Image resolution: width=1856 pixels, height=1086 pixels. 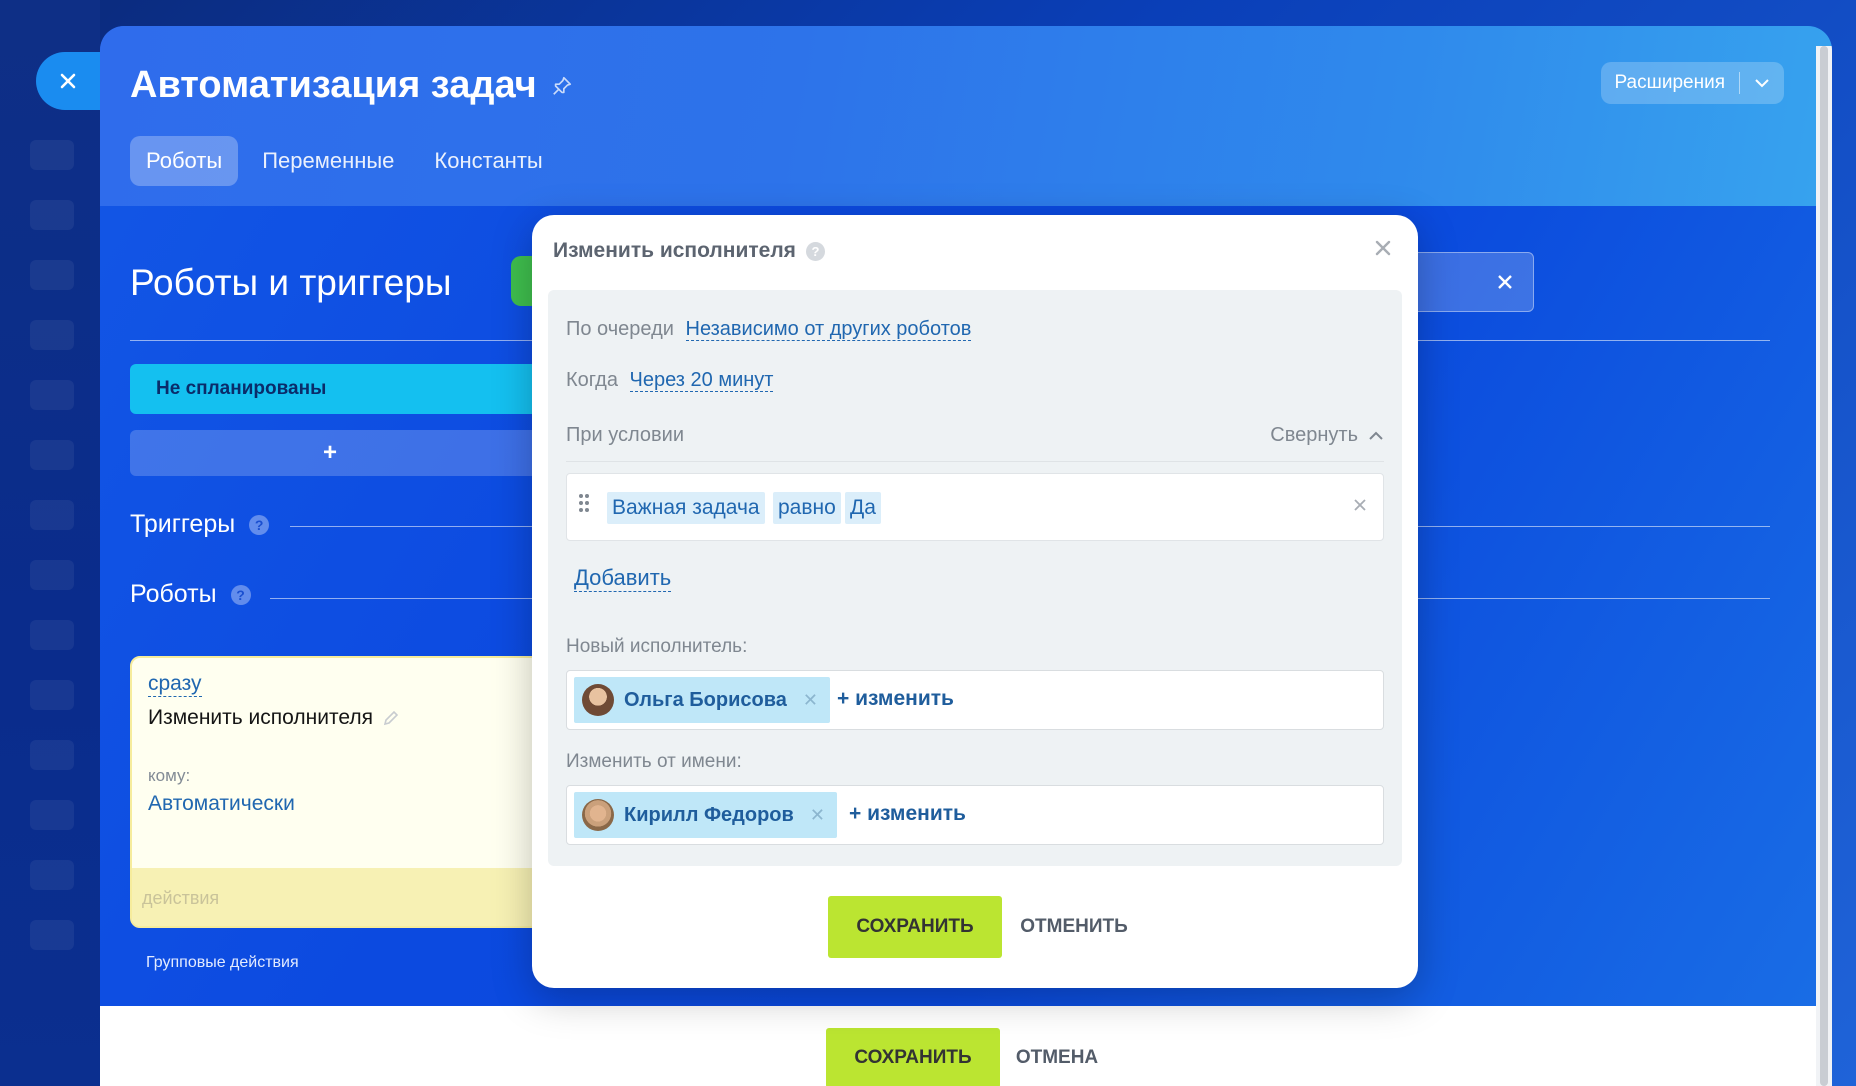 I want to click on robots-heading: Роботы ?, so click(x=190, y=594).